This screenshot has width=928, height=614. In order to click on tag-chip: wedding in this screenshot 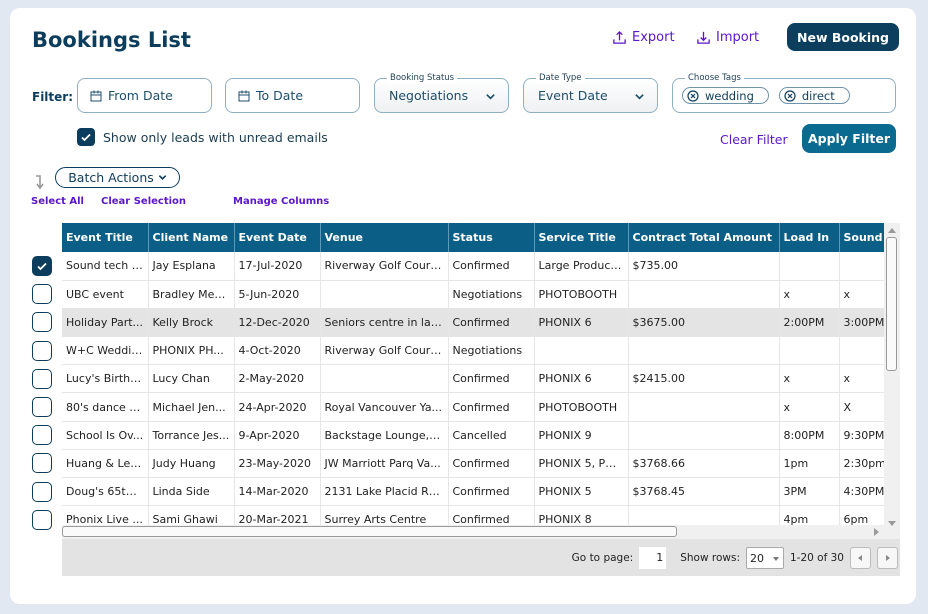, I will do `click(725, 95)`.